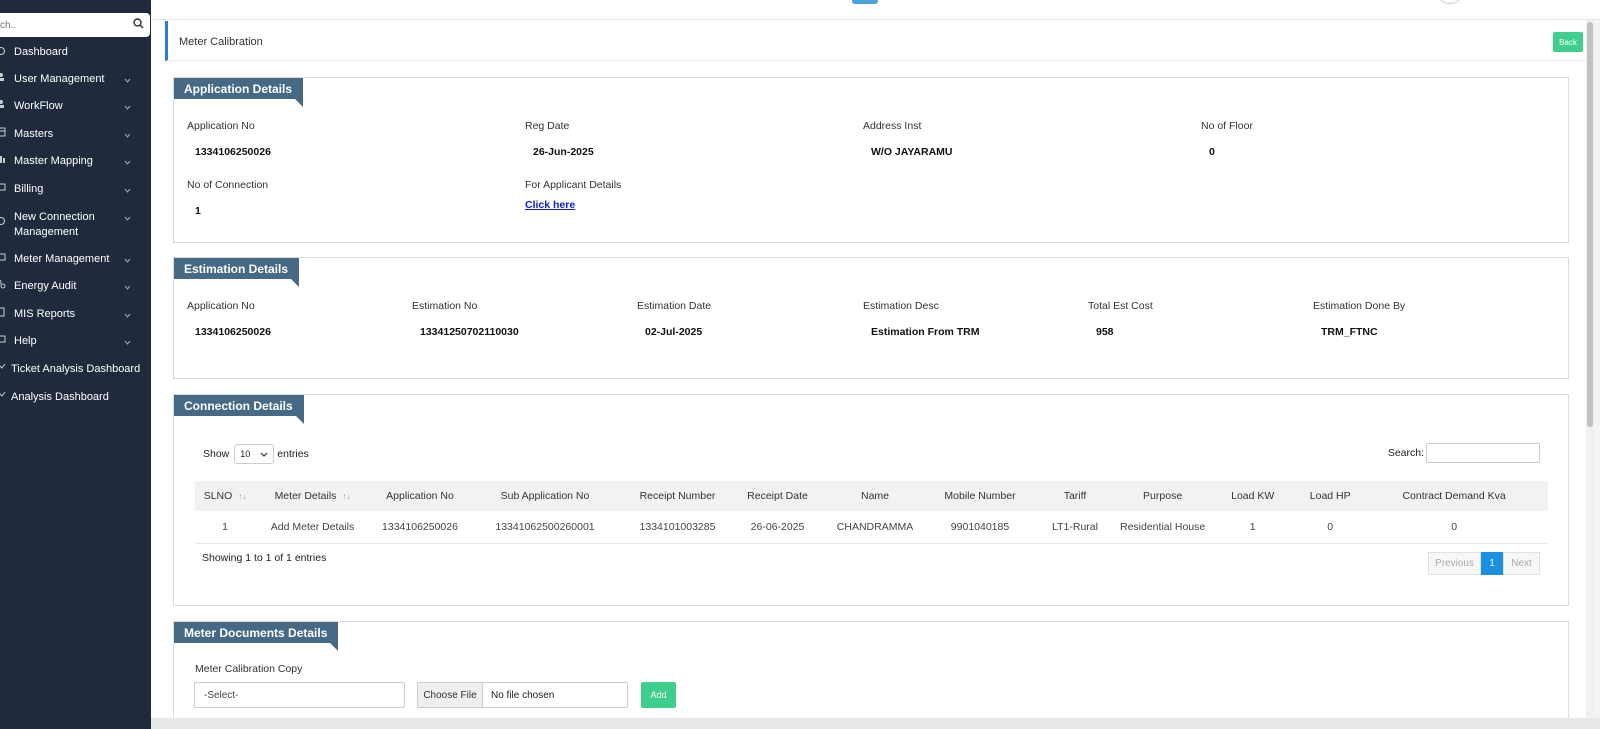 This screenshot has width=1600, height=729. I want to click on sidebar-item-masters: Masters, so click(75, 134).